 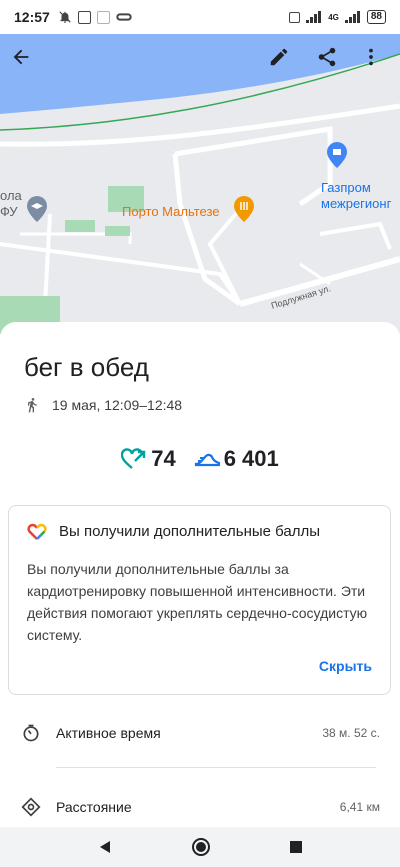 I want to click on activity-title: бег в обед, so click(x=86, y=367).